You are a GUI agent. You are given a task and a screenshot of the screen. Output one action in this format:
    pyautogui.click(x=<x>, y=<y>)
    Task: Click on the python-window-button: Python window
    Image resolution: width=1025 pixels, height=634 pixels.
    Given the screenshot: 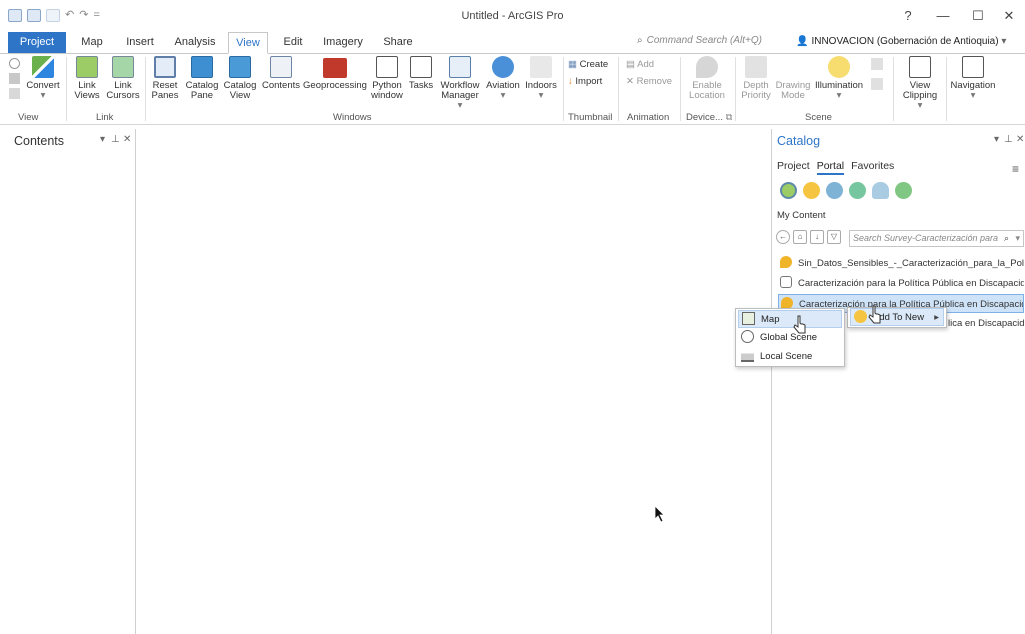 What is the action you would take?
    pyautogui.click(x=387, y=78)
    